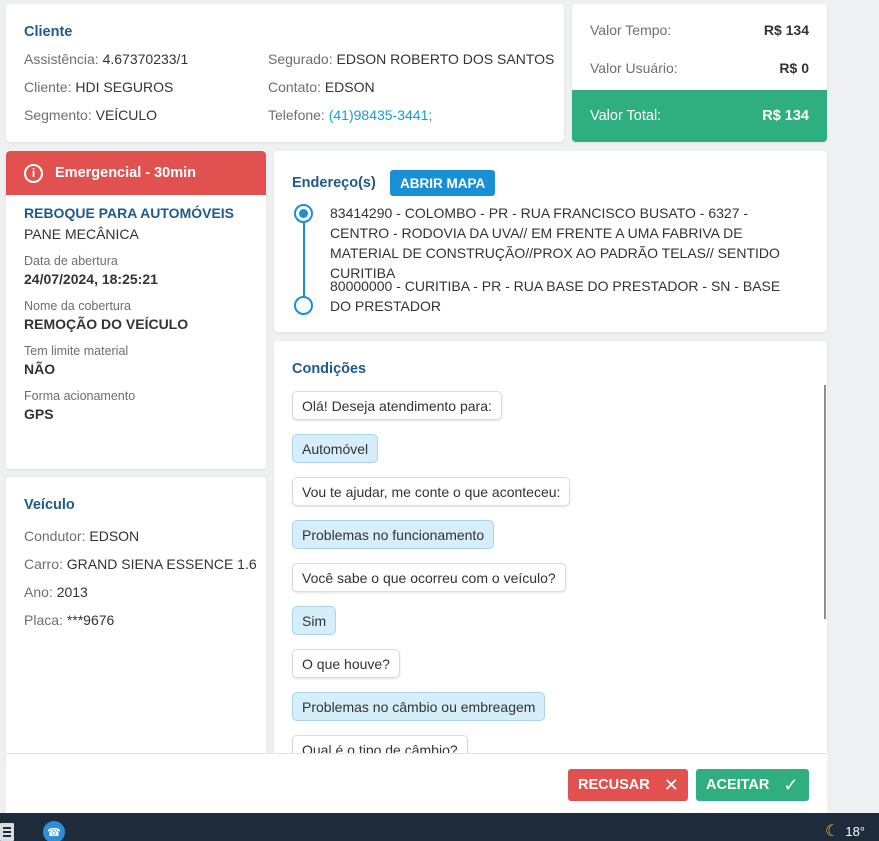 The image size is (879, 841). What do you see at coordinates (429, 577) in the screenshot?
I see `chat-question: Você sabe o que ocorreu com o veículo?` at bounding box center [429, 577].